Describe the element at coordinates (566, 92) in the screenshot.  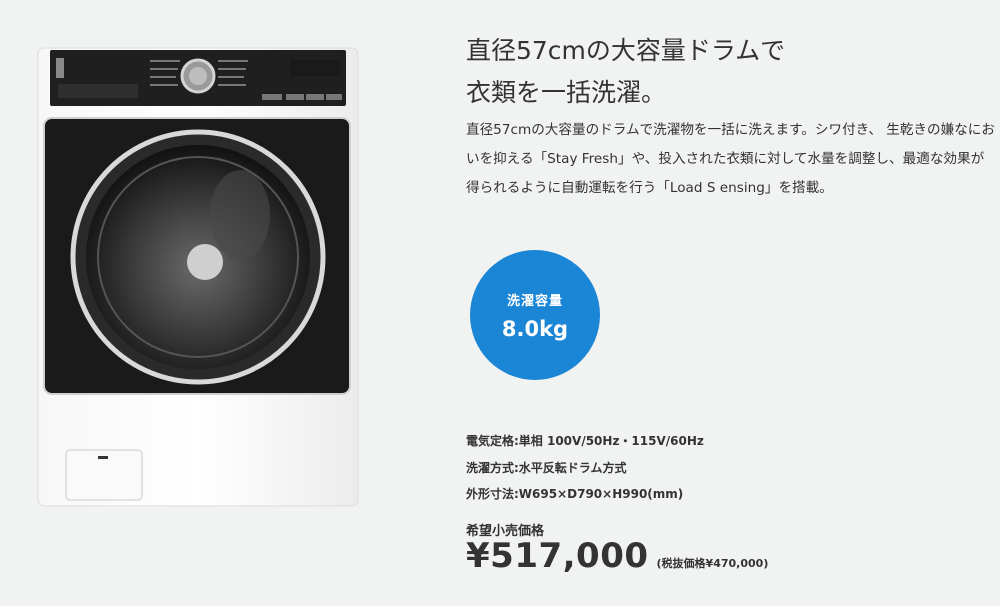
I see `headline-line-2: 衣類を一括洗濯。` at that location.